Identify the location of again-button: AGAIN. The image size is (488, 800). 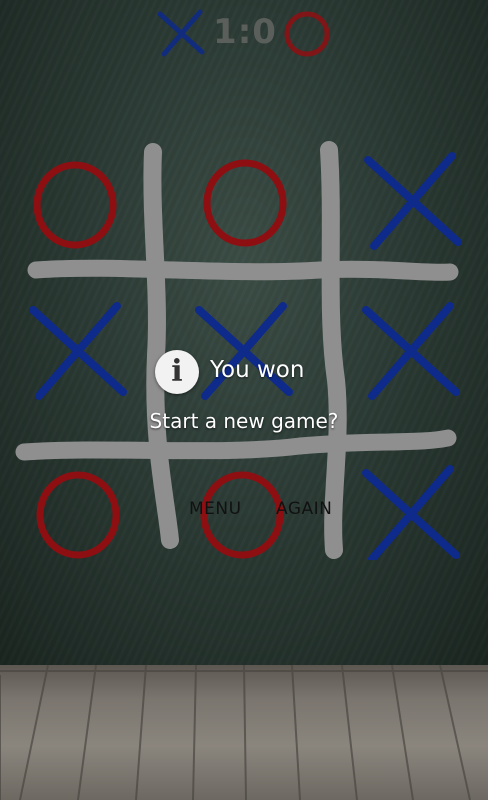
(304, 509).